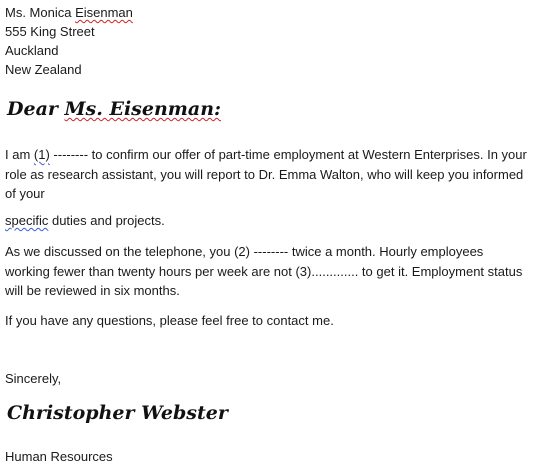  I want to click on p1-start: I am, so click(19, 154).